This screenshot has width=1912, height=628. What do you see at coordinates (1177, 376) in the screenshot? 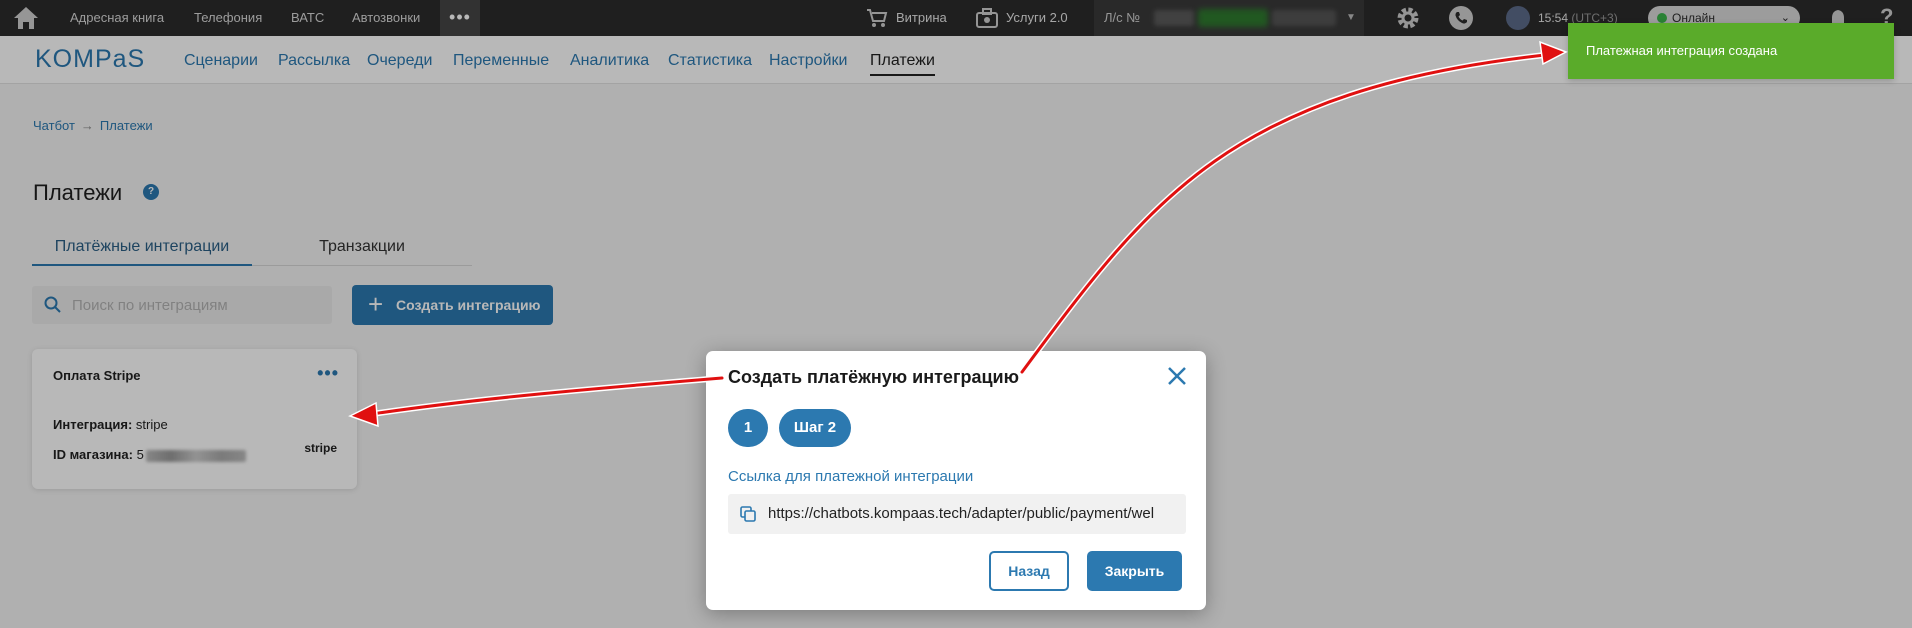
I see `close-icon` at bounding box center [1177, 376].